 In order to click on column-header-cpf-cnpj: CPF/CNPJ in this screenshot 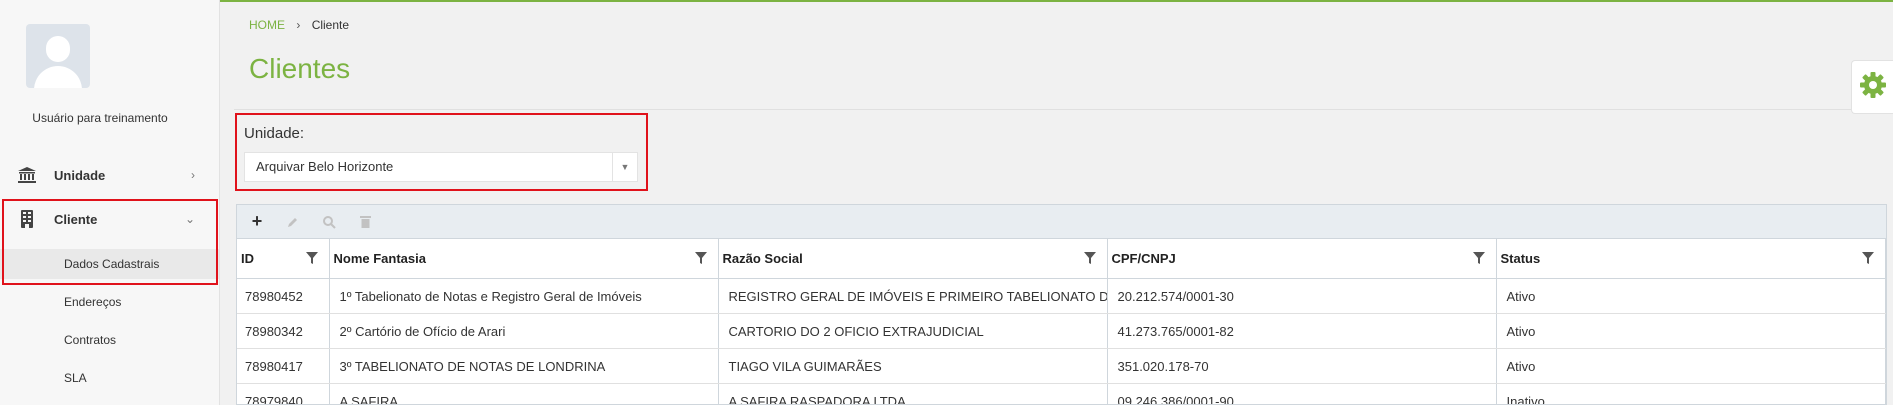, I will do `click(1302, 259)`.